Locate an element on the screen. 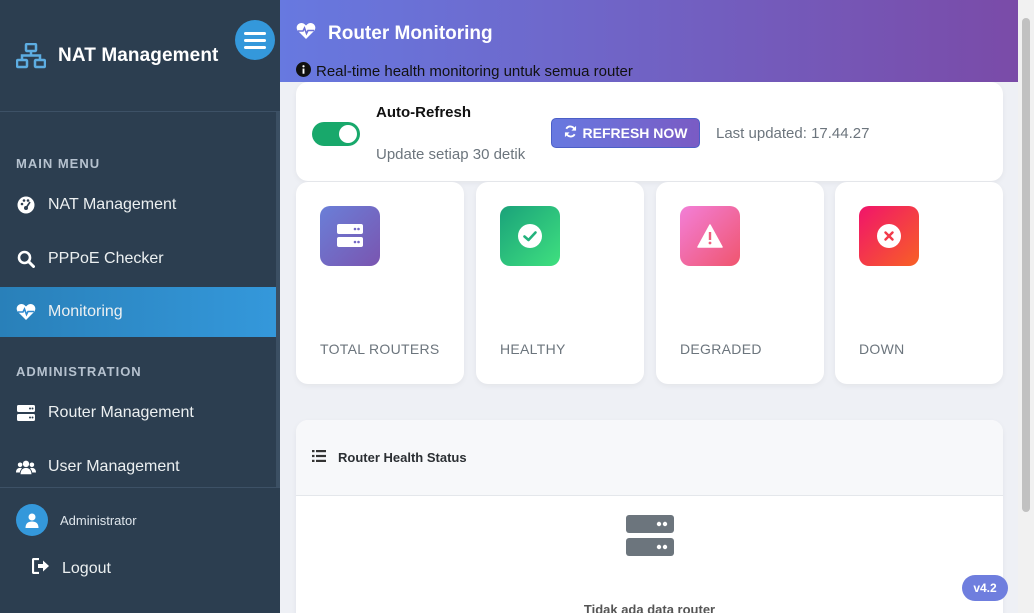 The image size is (1034, 613). menu-toggle-button is located at coordinates (255, 40).